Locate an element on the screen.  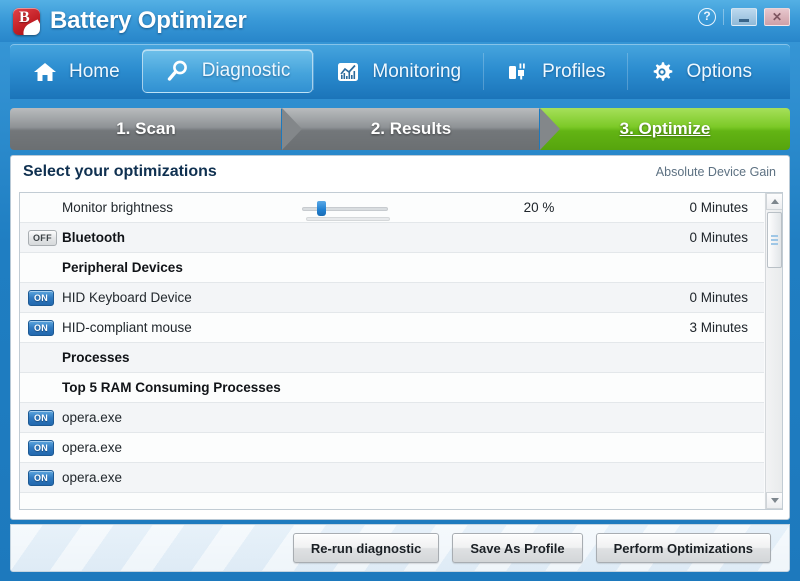
plug-icon is located at coordinates (518, 72).